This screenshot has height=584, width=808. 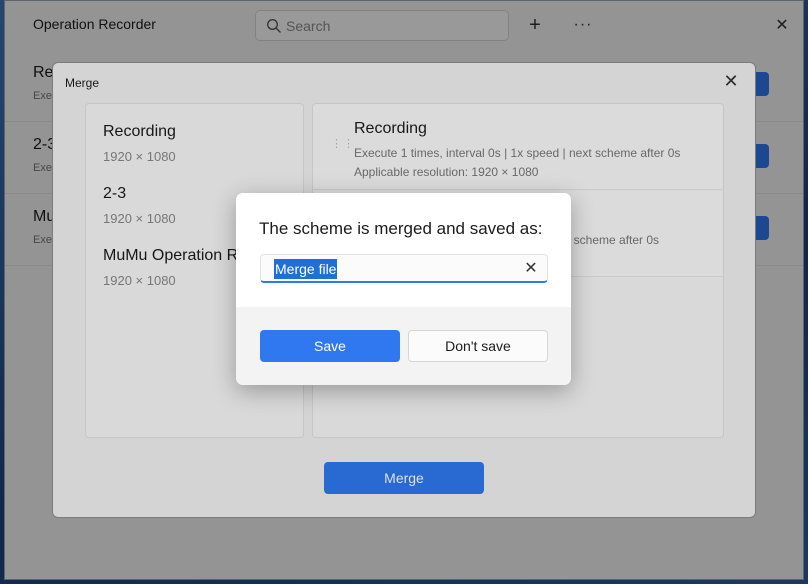 I want to click on scheme-name-input: Merge file, so click(x=306, y=269).